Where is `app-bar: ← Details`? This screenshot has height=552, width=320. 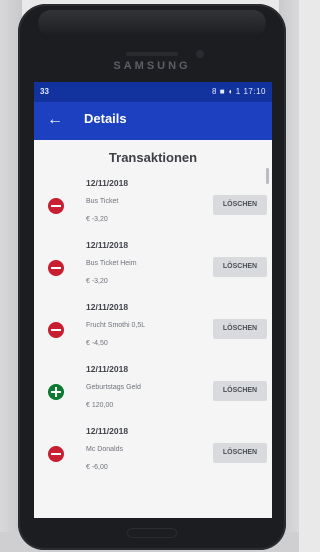 app-bar: ← Details is located at coordinates (153, 121).